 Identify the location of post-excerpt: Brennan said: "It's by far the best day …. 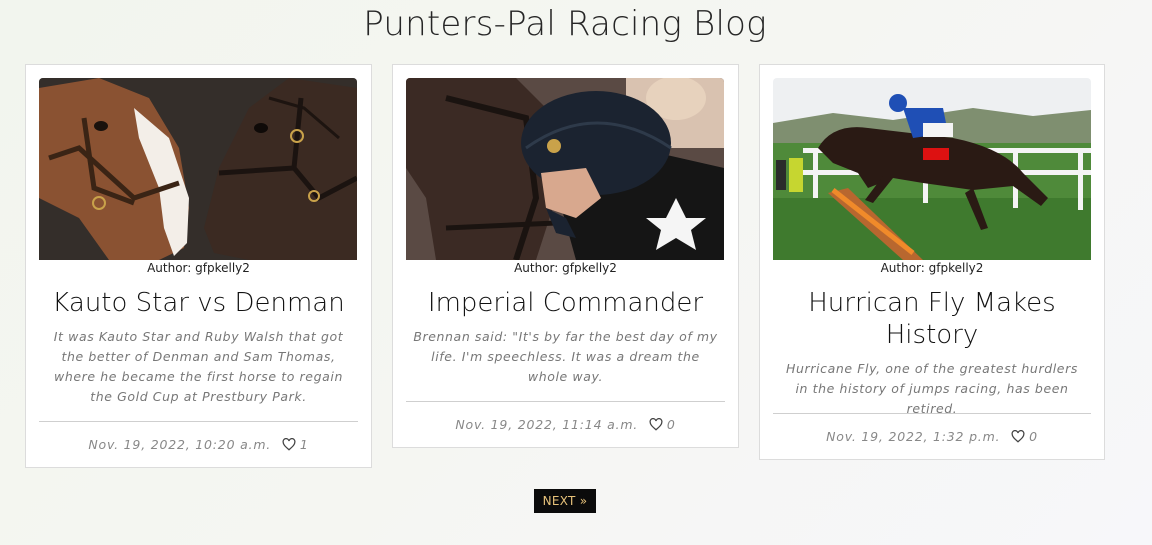
(565, 356).